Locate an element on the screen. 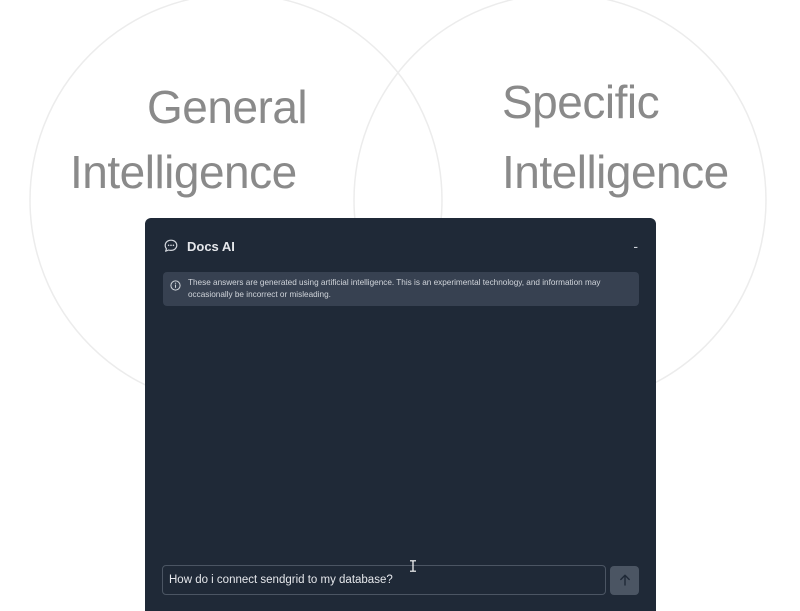 This screenshot has width=800, height=611. right-circle-label-line1: Specific is located at coordinates (581, 102).